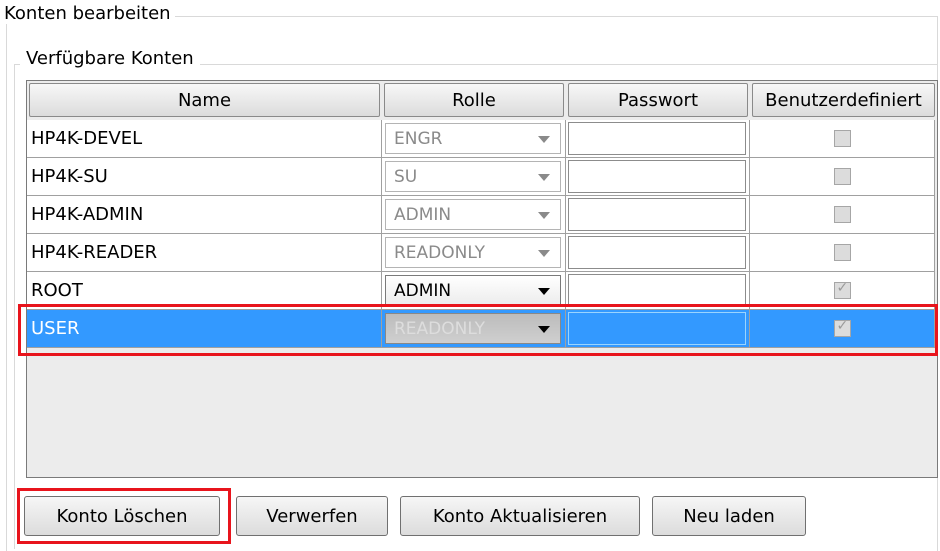 The image size is (940, 551). I want to click on account-name: HP4K-ADMIN, so click(204, 215).